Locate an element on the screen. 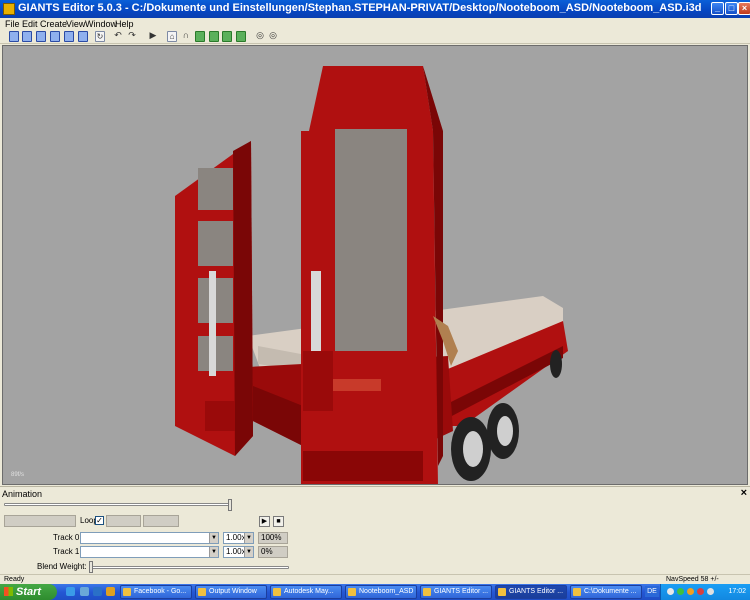 The height and width of the screenshot is (600, 750). loop-checkbox: ✓ is located at coordinates (99, 520).